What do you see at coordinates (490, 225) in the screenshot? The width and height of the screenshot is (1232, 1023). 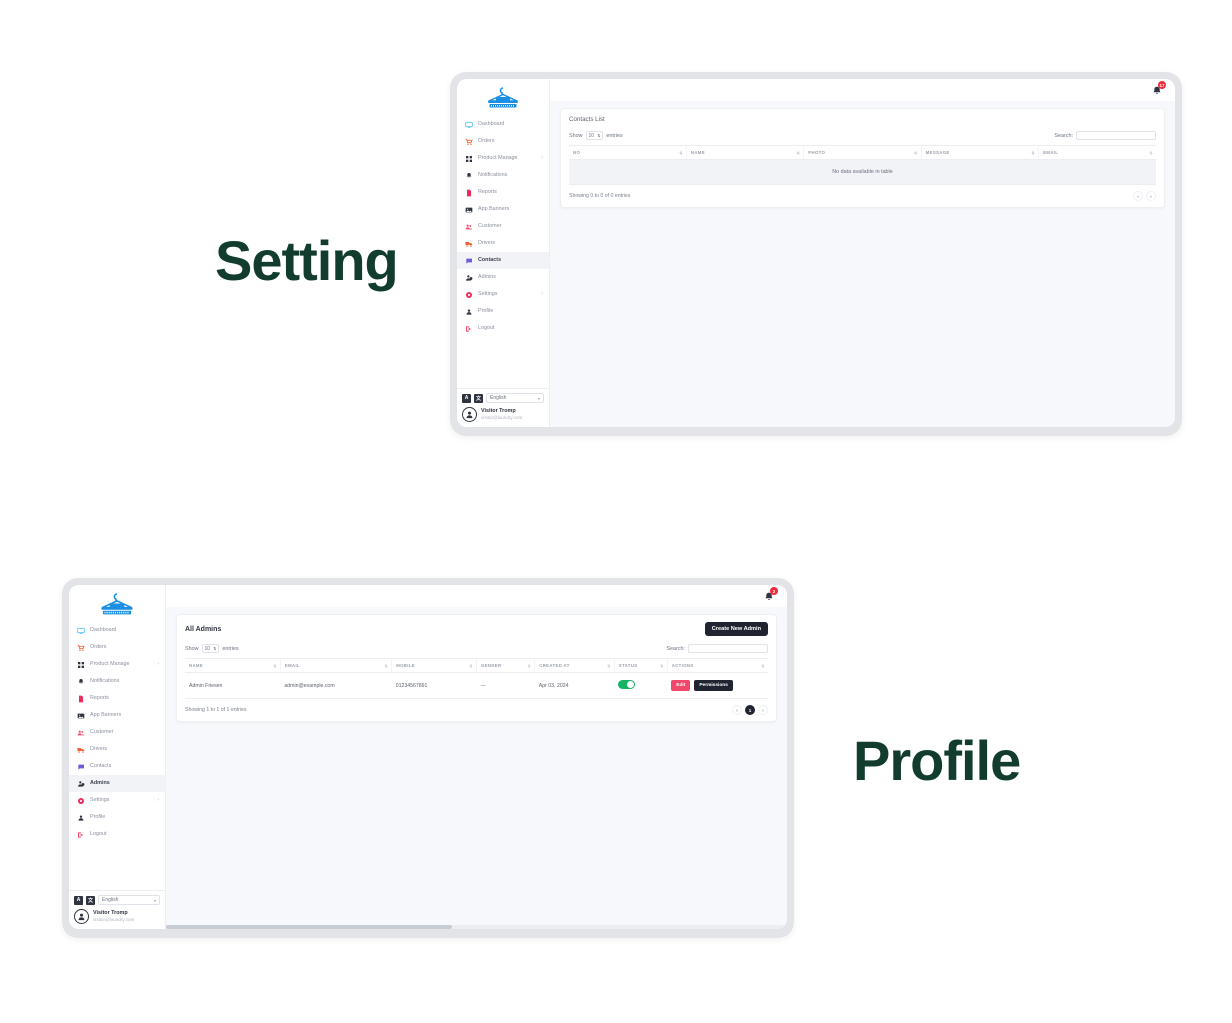 I see `sidebar-item-label: Customer` at bounding box center [490, 225].